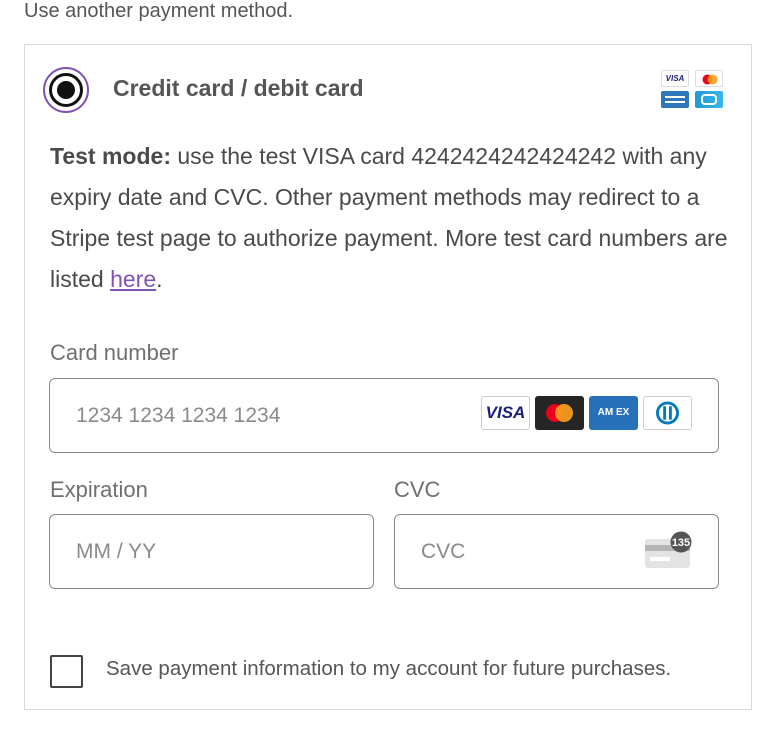 Image resolution: width=778 pixels, height=738 pixels. Describe the element at coordinates (116, 551) in the screenshot. I see `expiration-placeholder: MM / YY` at that location.